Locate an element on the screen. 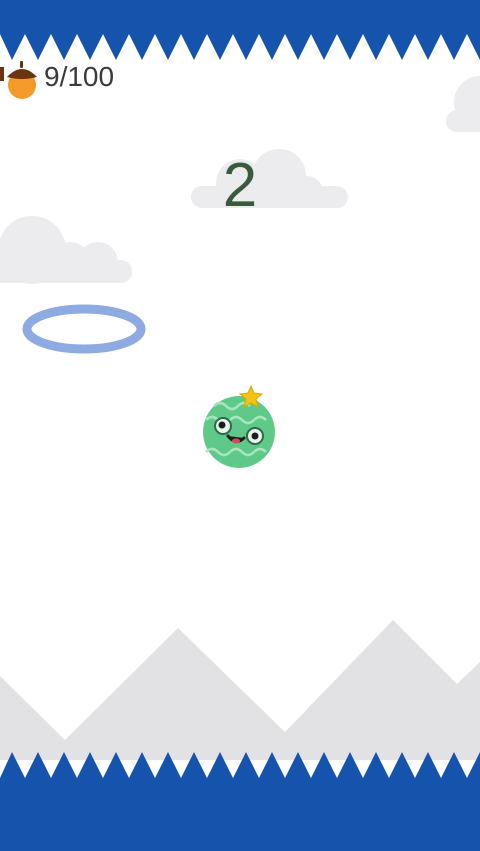 Image resolution: width=480 pixels, height=851 pixels. melon-ball-character is located at coordinates (239, 426).